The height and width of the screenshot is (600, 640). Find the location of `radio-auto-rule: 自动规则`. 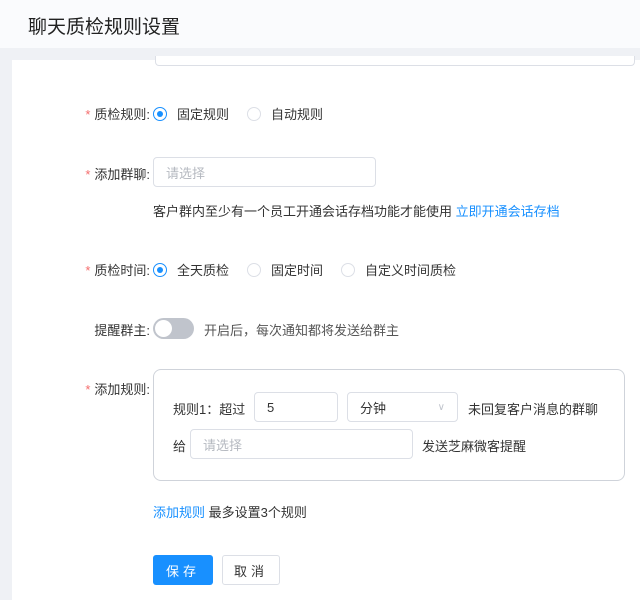

radio-auto-rule: 自动规则 is located at coordinates (285, 113).